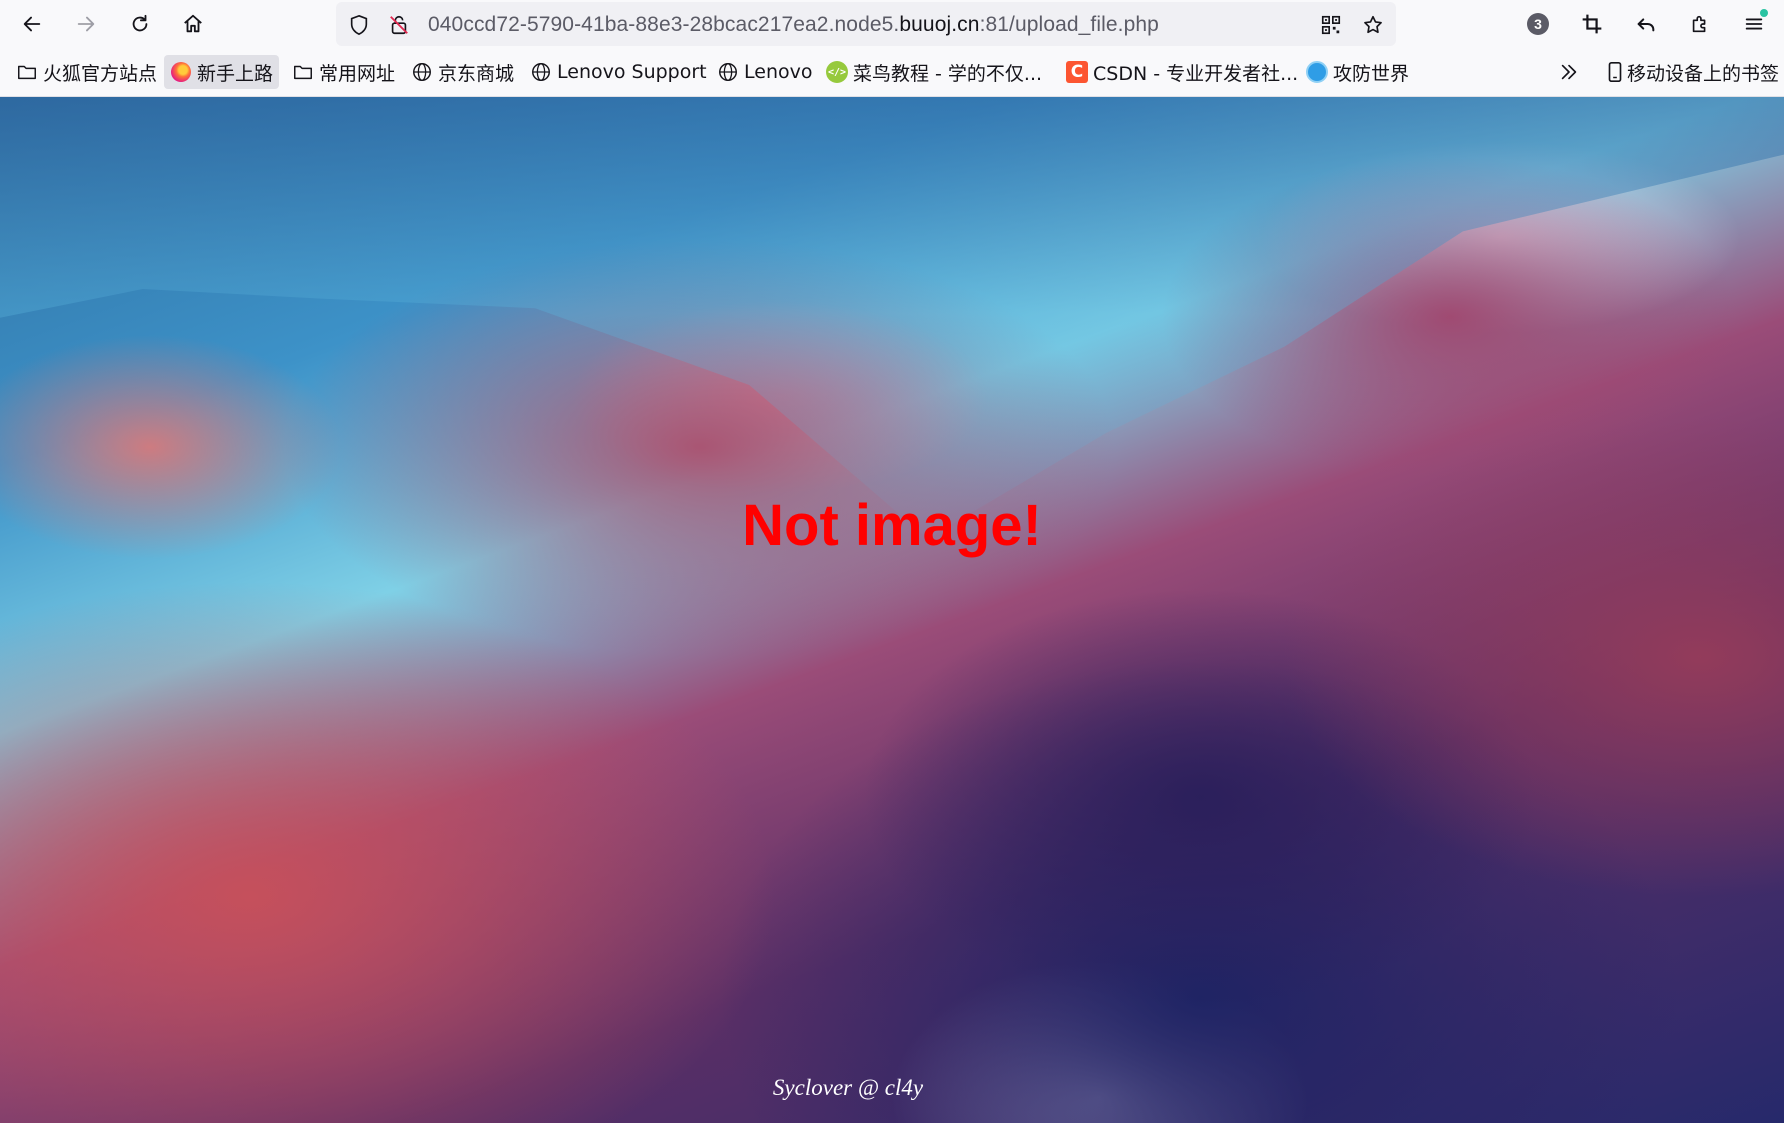  I want to click on bookmark-adworld: 攻防世界, so click(1357, 72).